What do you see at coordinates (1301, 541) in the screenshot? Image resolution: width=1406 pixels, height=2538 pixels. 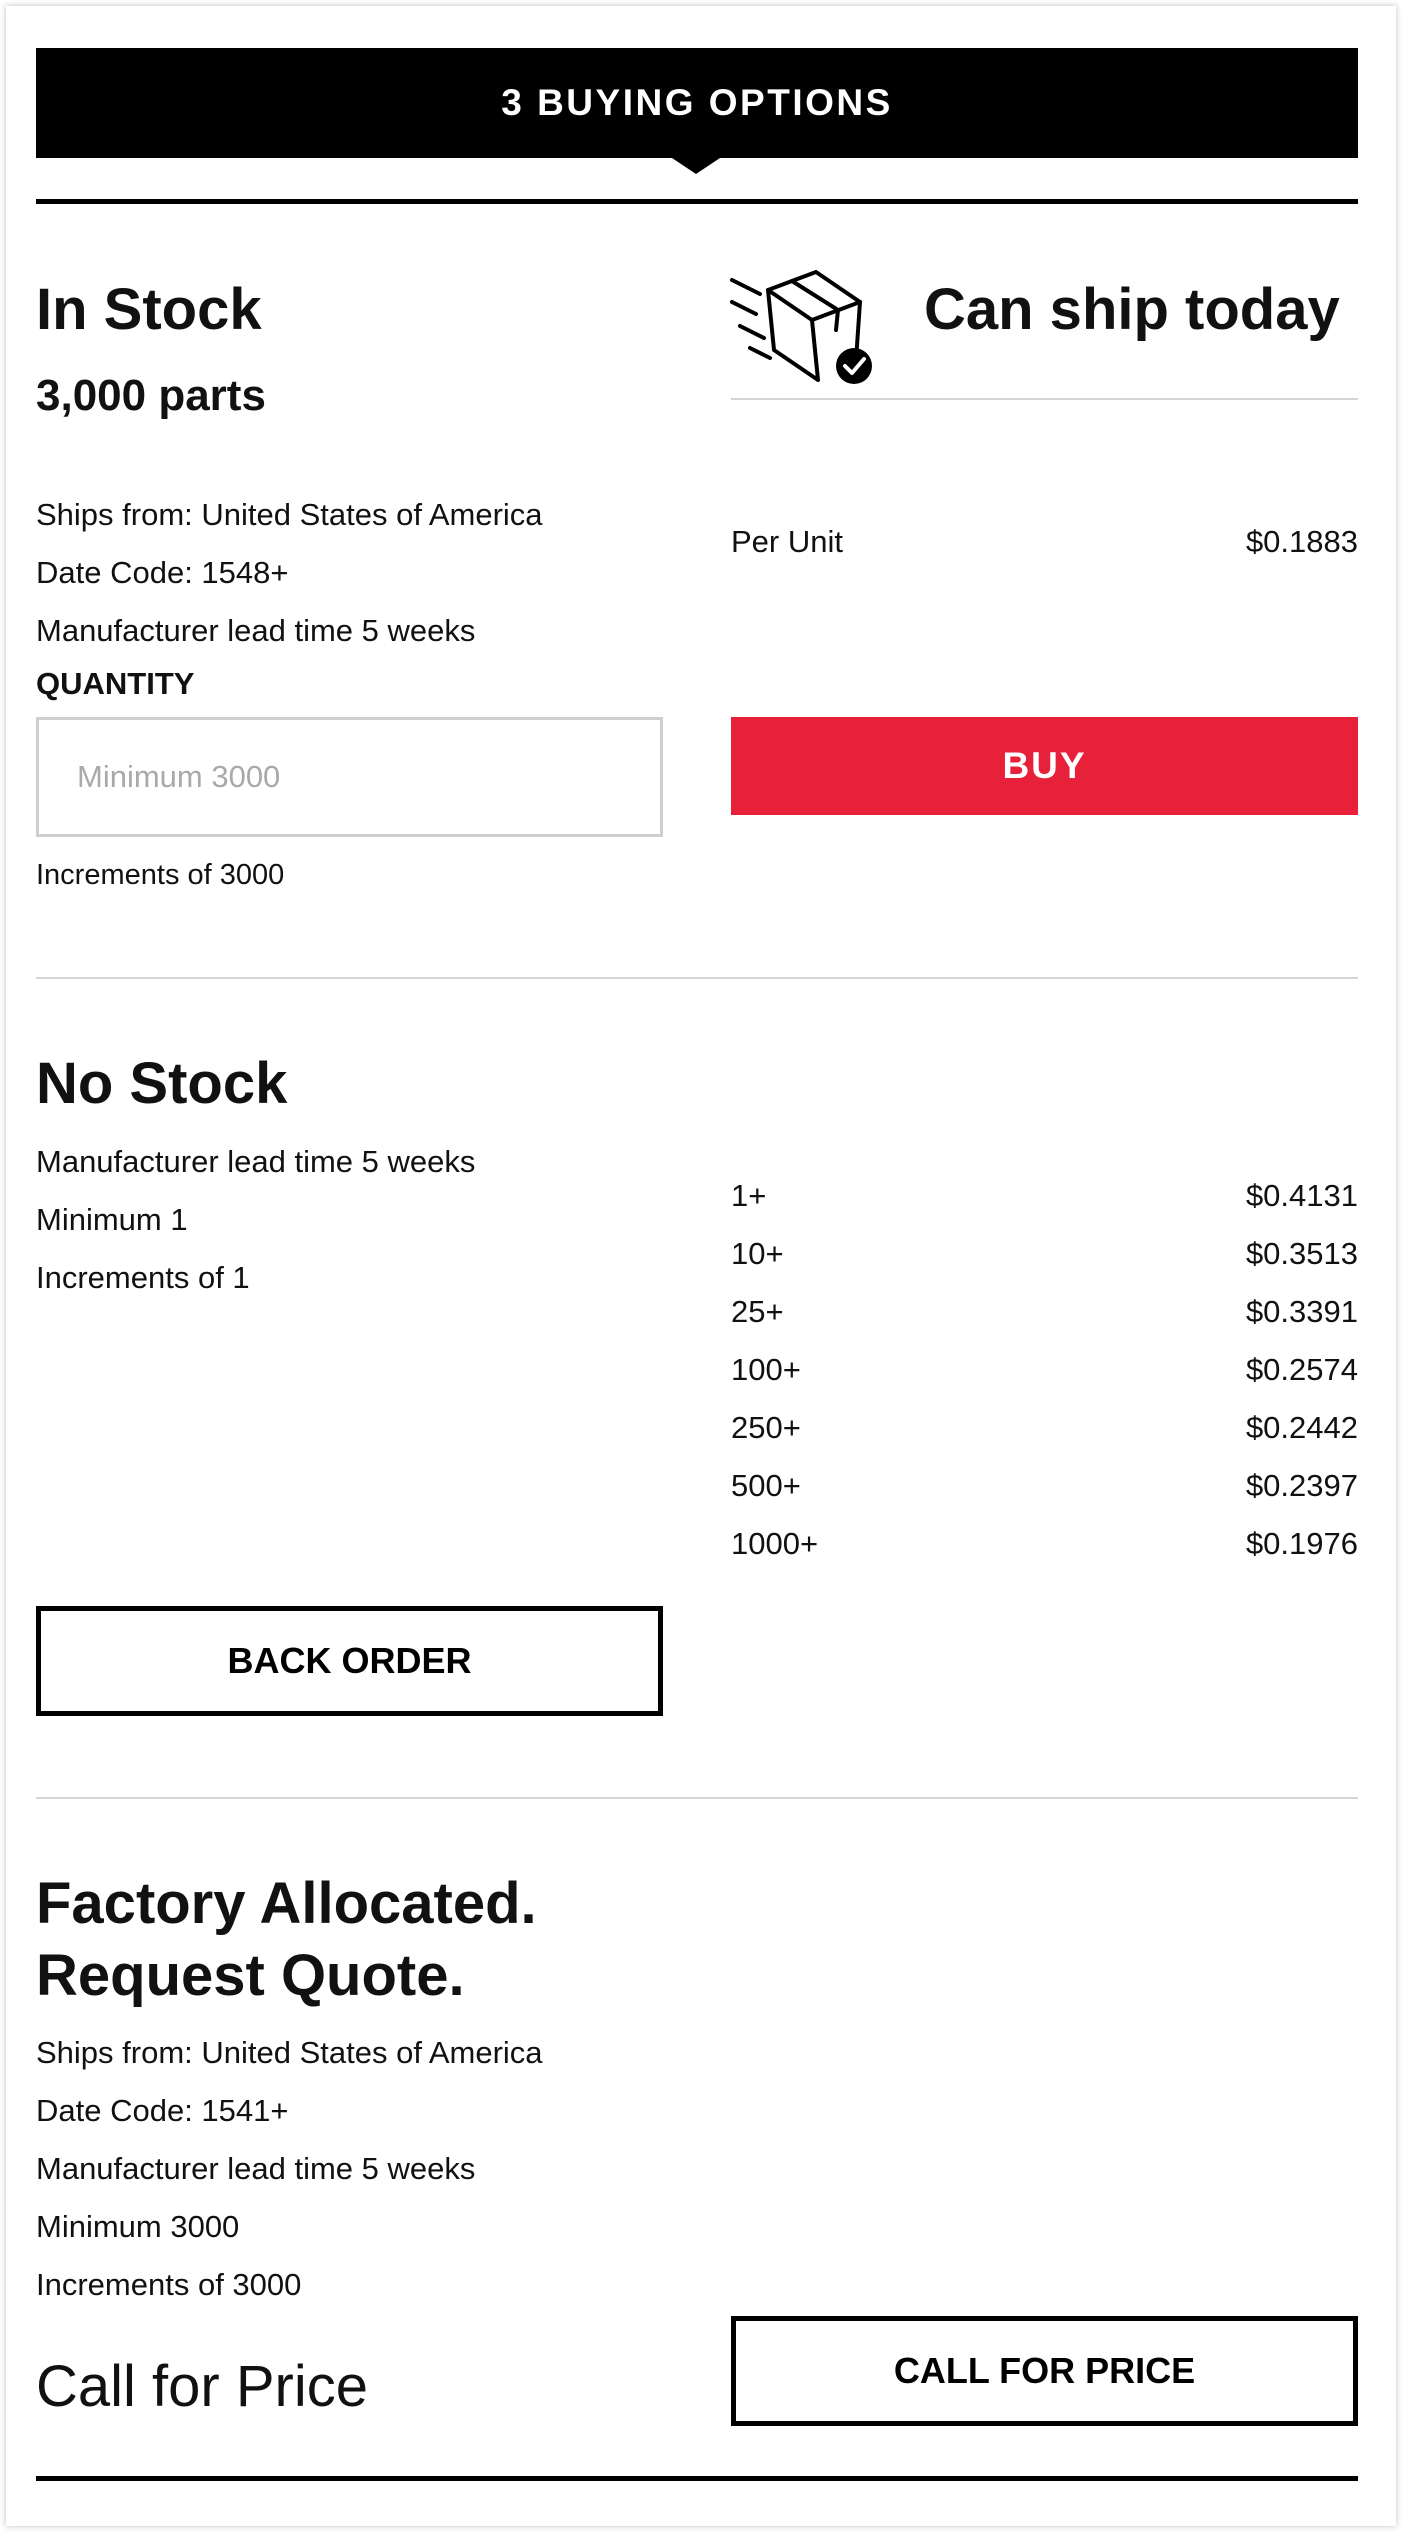 I see `per-unit-value: $0.1883` at bounding box center [1301, 541].